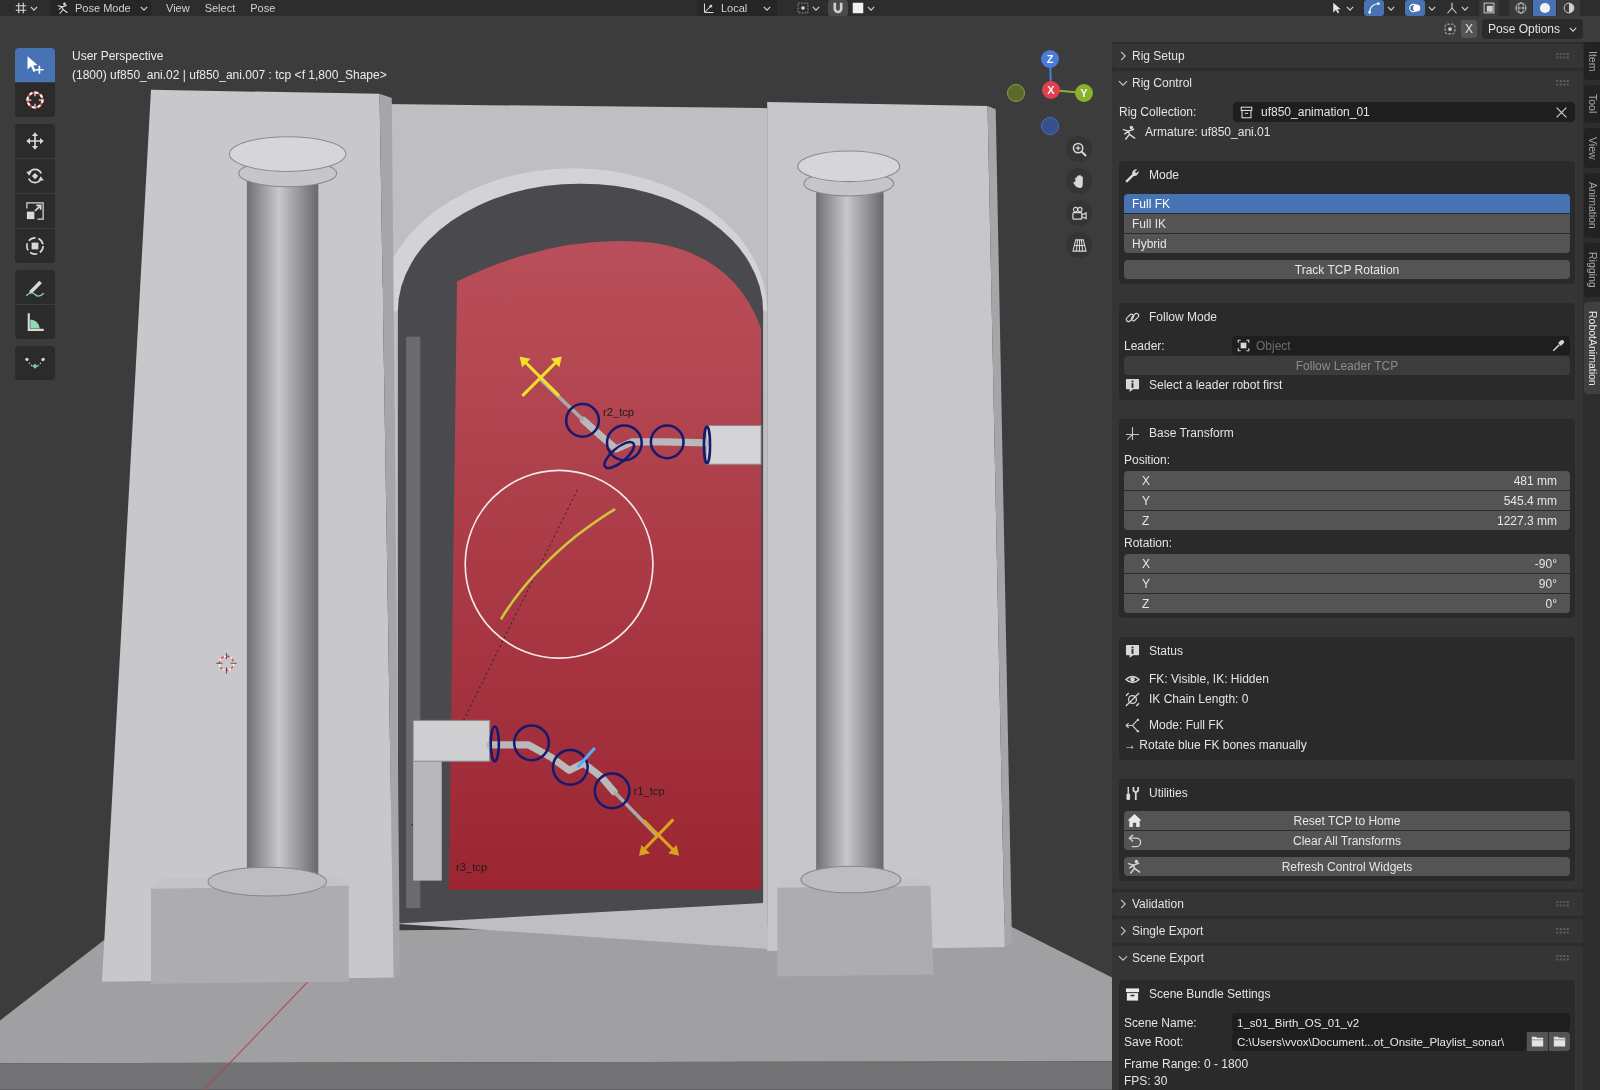 This screenshot has height=1090, width=1600. What do you see at coordinates (803, 8) in the screenshot?
I see `dotted-square-icon` at bounding box center [803, 8].